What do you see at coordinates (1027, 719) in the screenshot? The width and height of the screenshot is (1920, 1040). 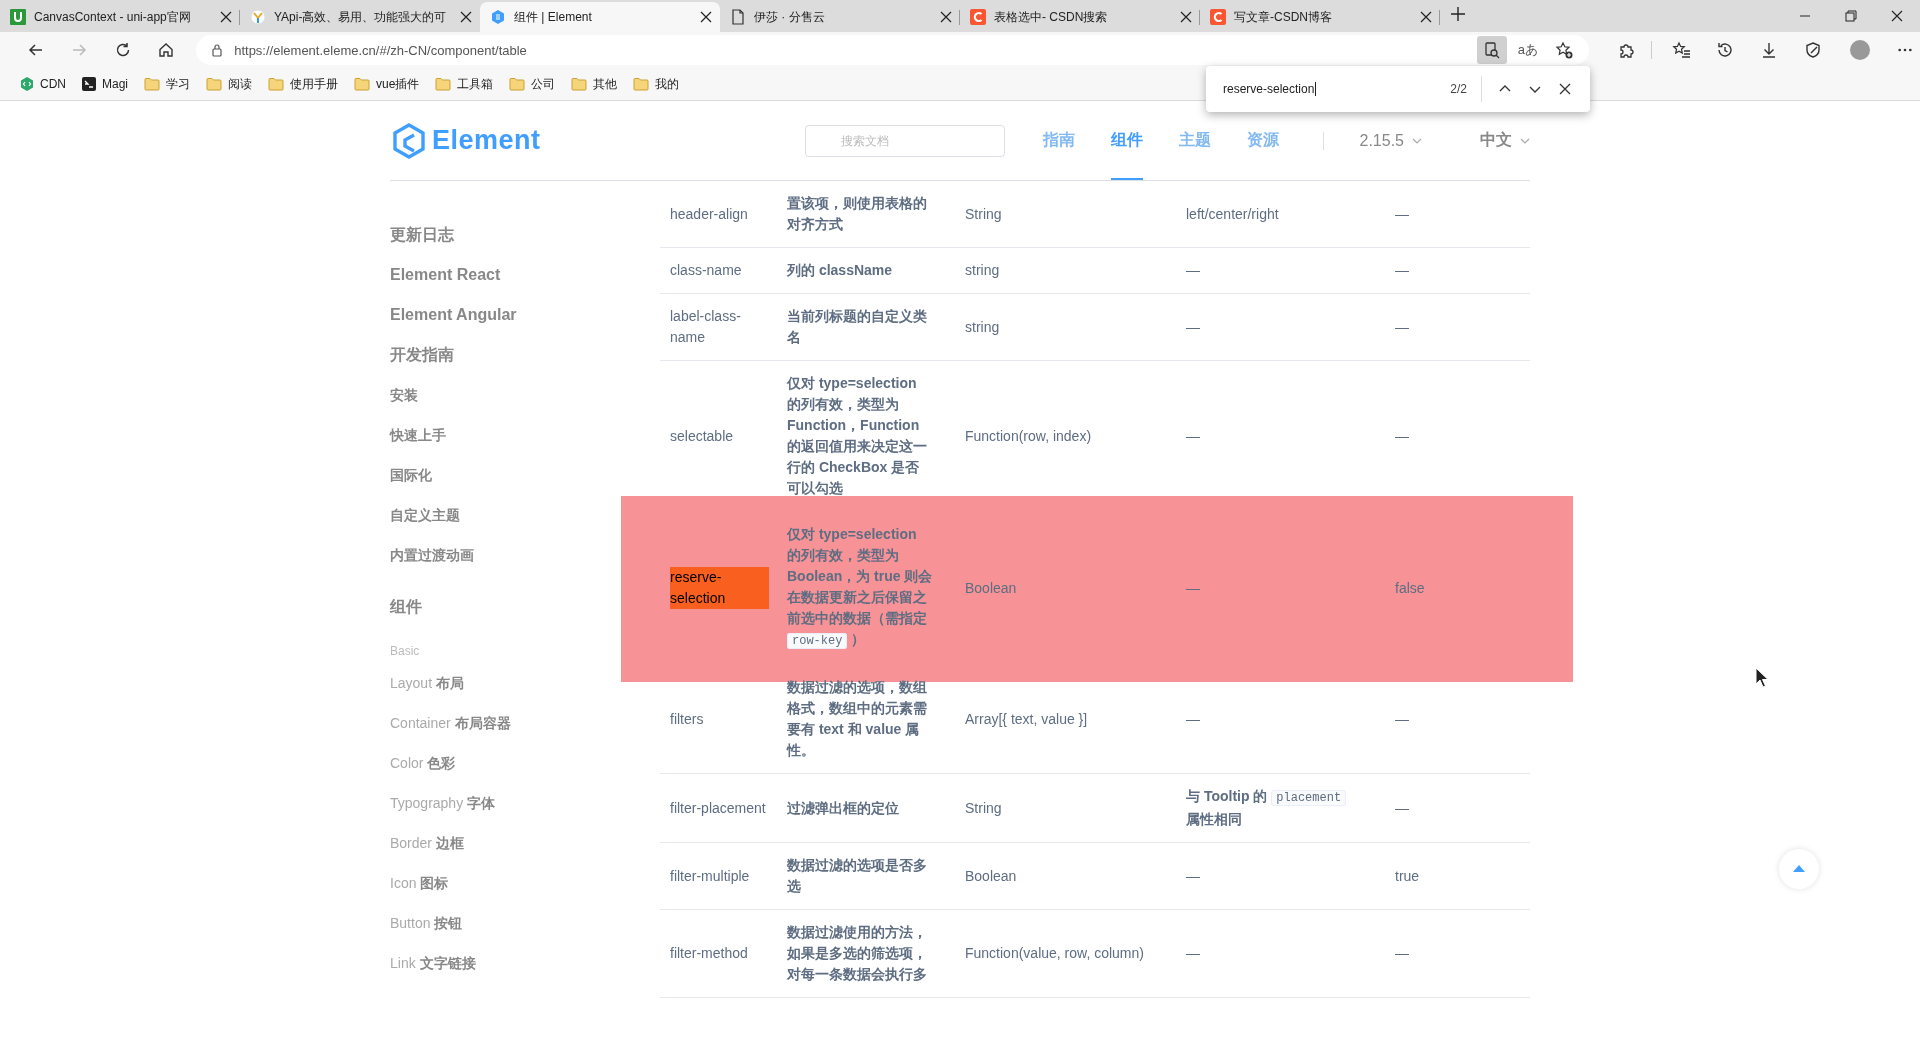 I see `type-text: Array[{ text, value }]` at bounding box center [1027, 719].